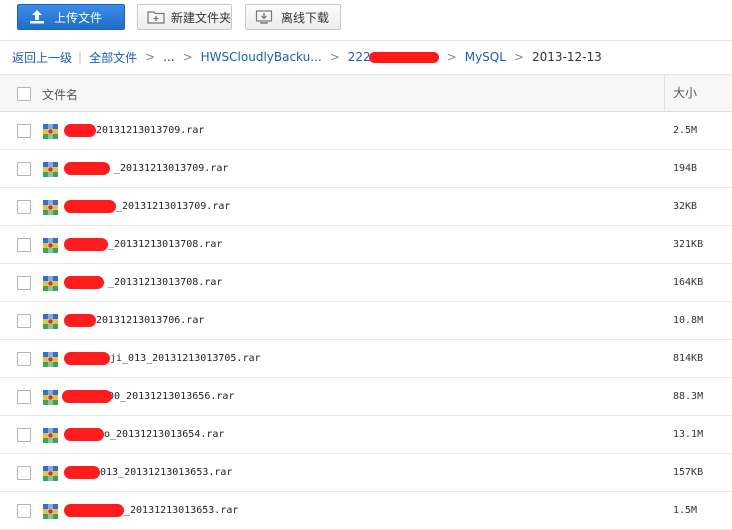 Image resolution: width=732 pixels, height=530 pixels. I want to click on file-row: o_20131213013654.rar 13.1M, so click(366, 435).